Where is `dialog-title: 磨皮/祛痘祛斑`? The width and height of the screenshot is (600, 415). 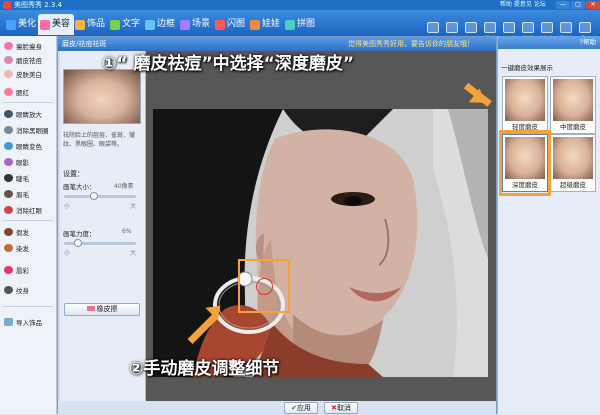 dialog-title: 磨皮/祛痘祛斑 is located at coordinates (84, 44).